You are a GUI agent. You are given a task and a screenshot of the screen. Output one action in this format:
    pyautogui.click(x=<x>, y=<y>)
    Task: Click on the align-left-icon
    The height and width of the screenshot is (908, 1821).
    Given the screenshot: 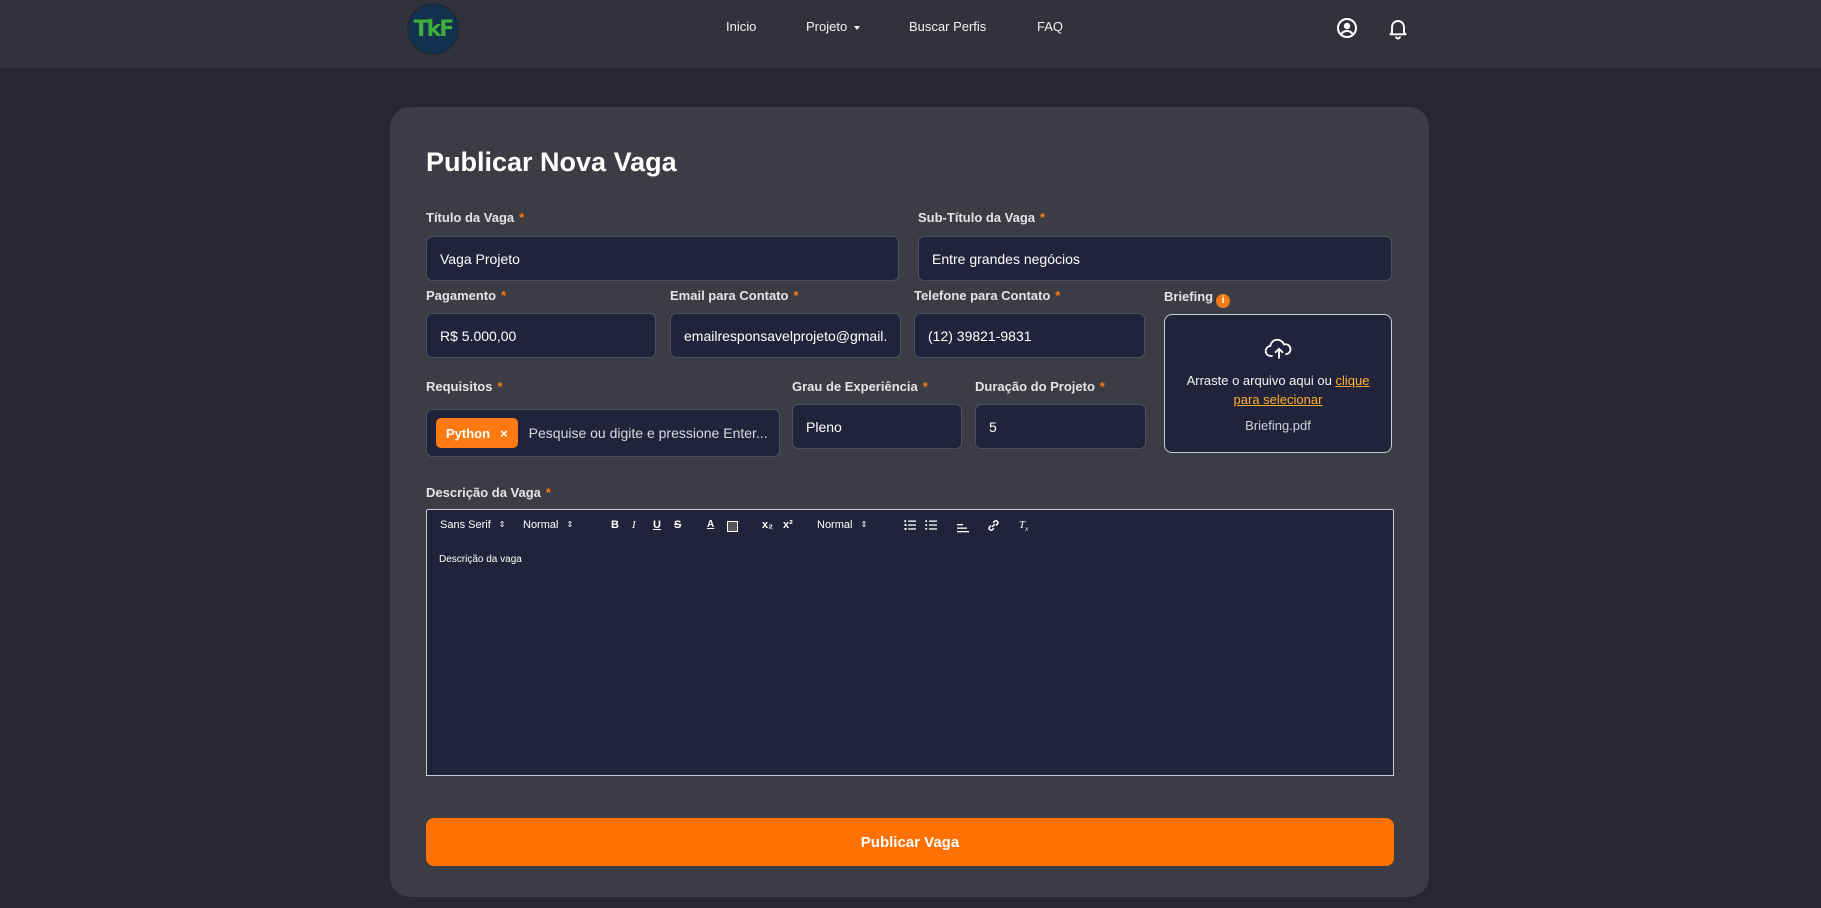 What is the action you would take?
    pyautogui.click(x=963, y=527)
    